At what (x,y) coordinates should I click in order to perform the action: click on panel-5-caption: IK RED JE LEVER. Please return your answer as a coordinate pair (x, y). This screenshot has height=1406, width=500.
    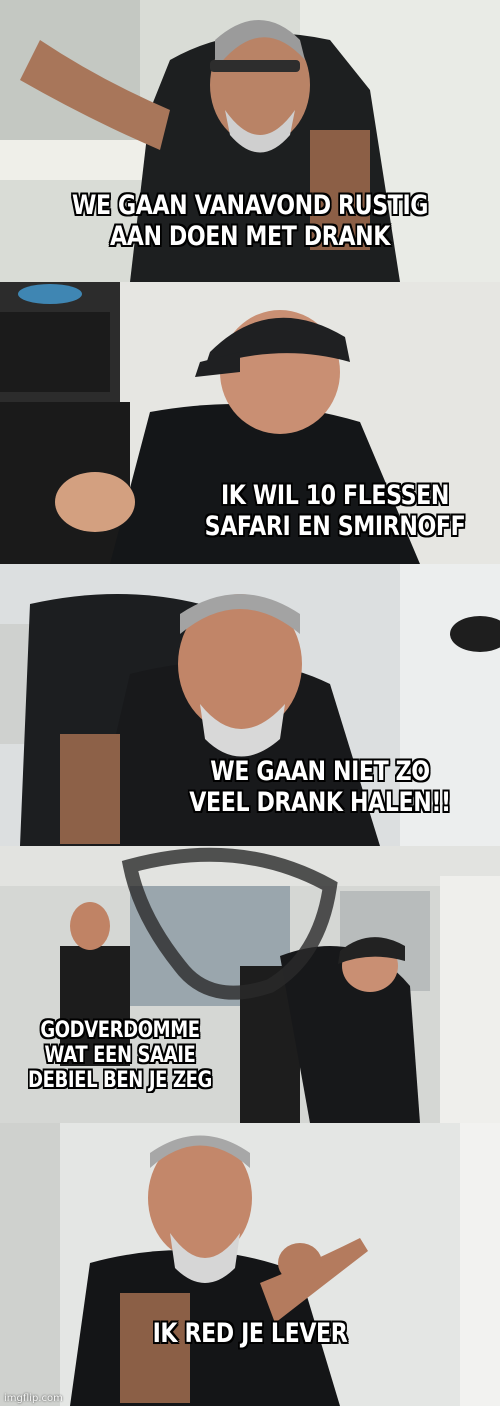
    Looking at the image, I should click on (250, 1333).